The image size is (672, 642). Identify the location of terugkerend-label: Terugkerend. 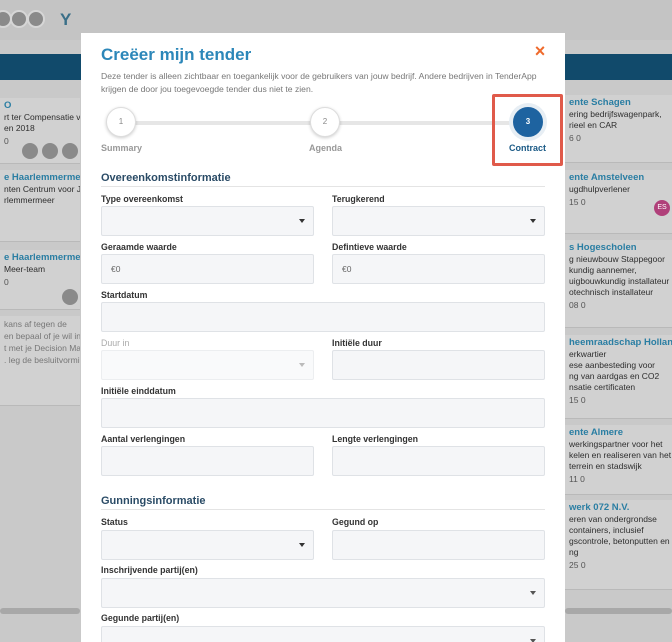
(358, 199).